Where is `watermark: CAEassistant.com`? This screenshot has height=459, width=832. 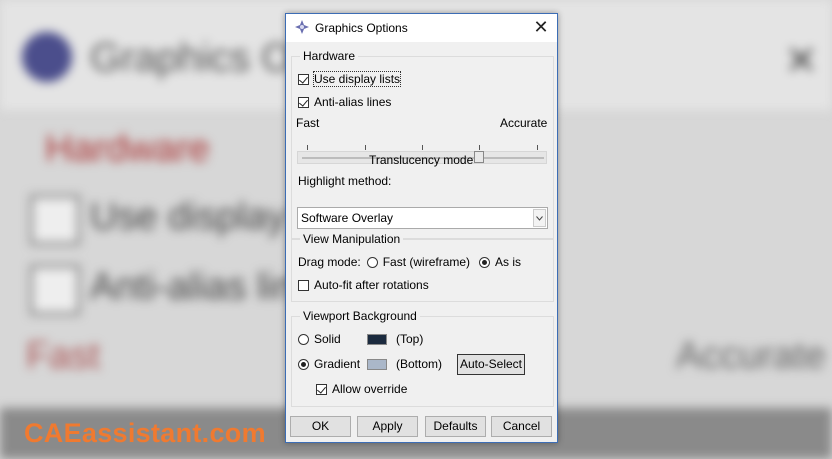 watermark: CAEassistant.com is located at coordinates (145, 433).